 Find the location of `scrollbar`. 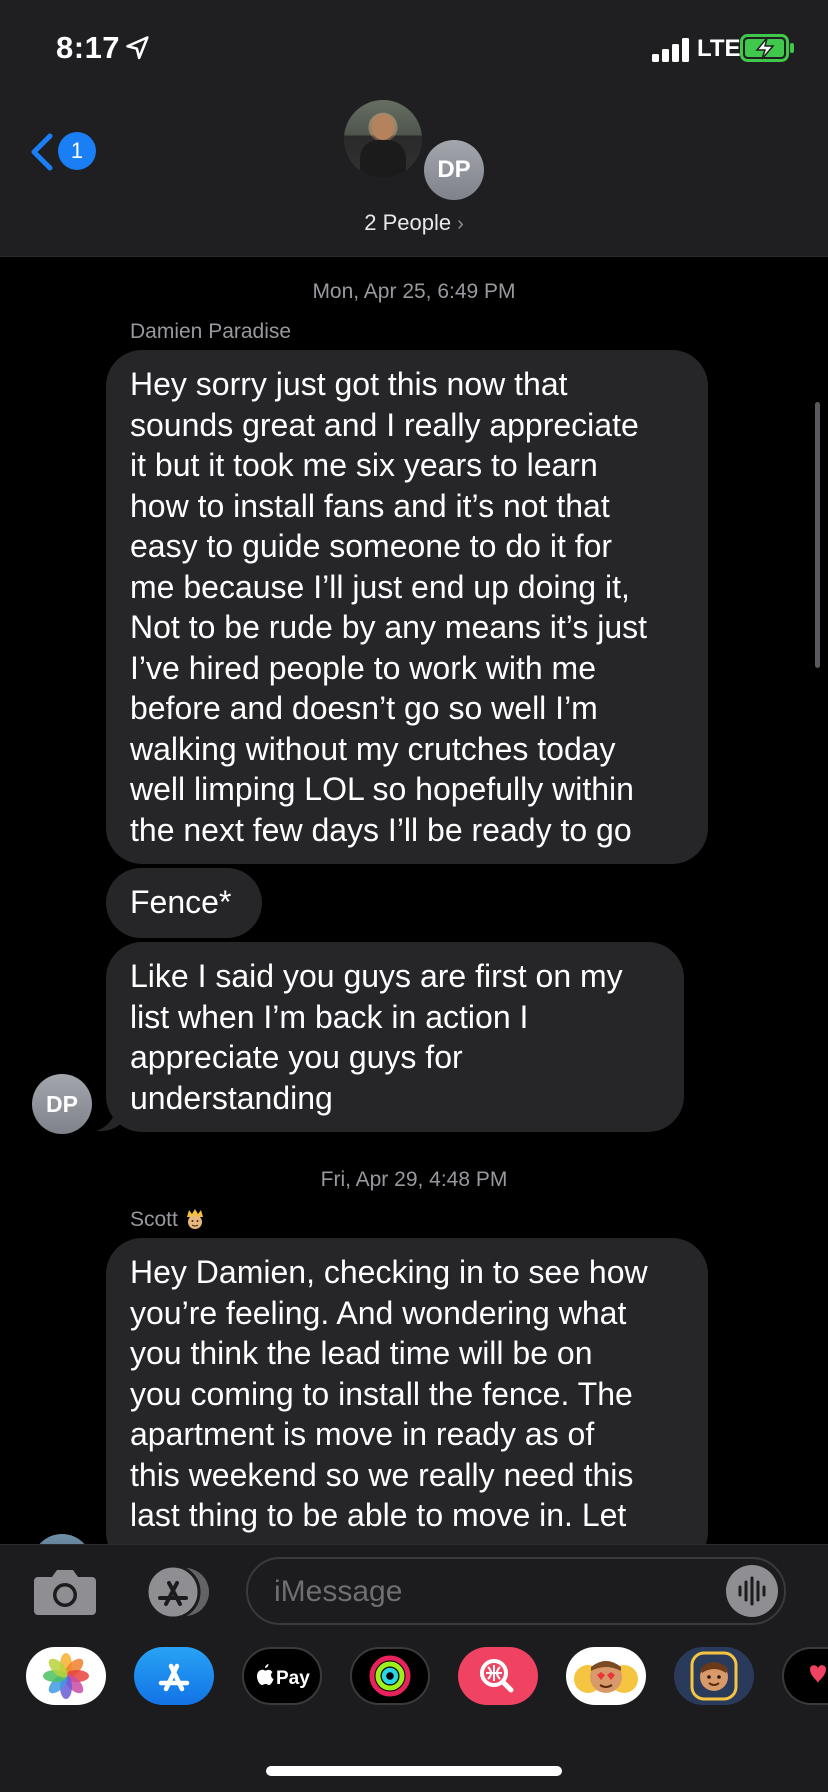

scrollbar is located at coordinates (817, 535).